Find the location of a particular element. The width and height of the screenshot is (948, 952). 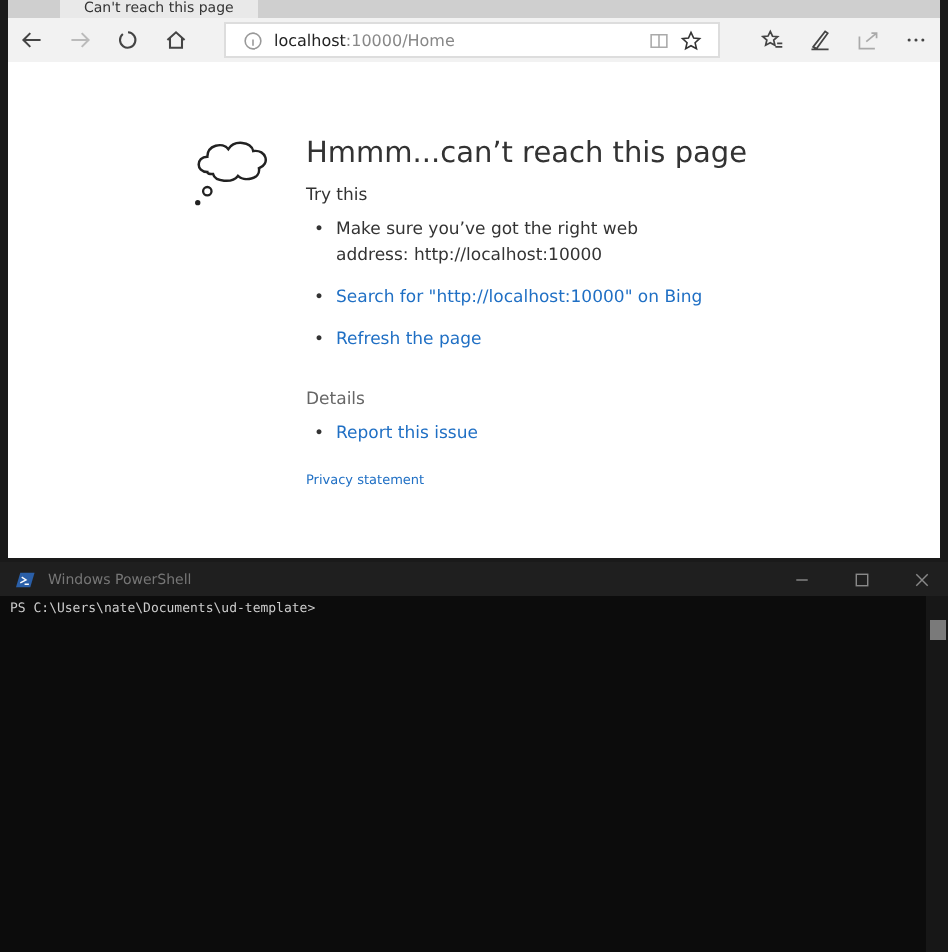

details-heading: Details is located at coordinates (335, 400).